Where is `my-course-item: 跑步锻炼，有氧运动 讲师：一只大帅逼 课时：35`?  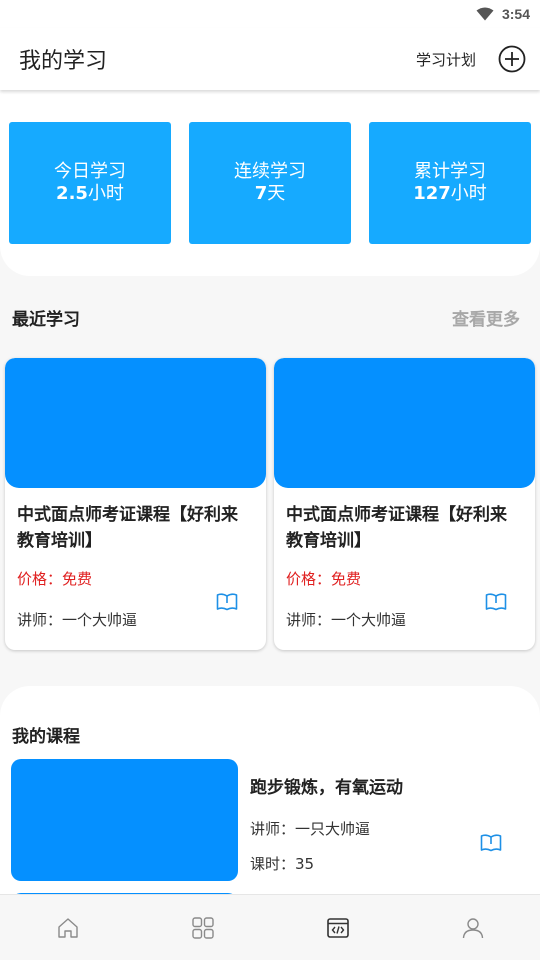 my-course-item: 跑步锻炼，有氧运动 讲师：一只大帅逼 课时：35 is located at coordinates (270, 820).